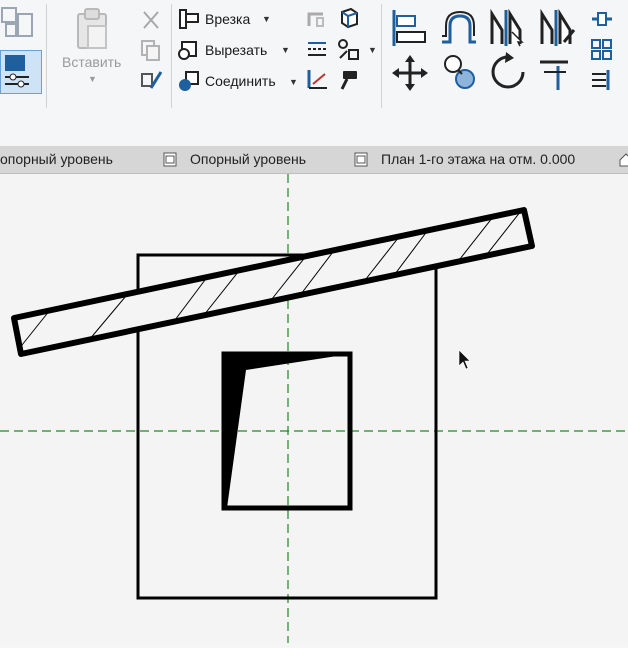 This screenshot has height=648, width=628. I want to click on level-label-right: Опорный уровень, so click(248, 159).